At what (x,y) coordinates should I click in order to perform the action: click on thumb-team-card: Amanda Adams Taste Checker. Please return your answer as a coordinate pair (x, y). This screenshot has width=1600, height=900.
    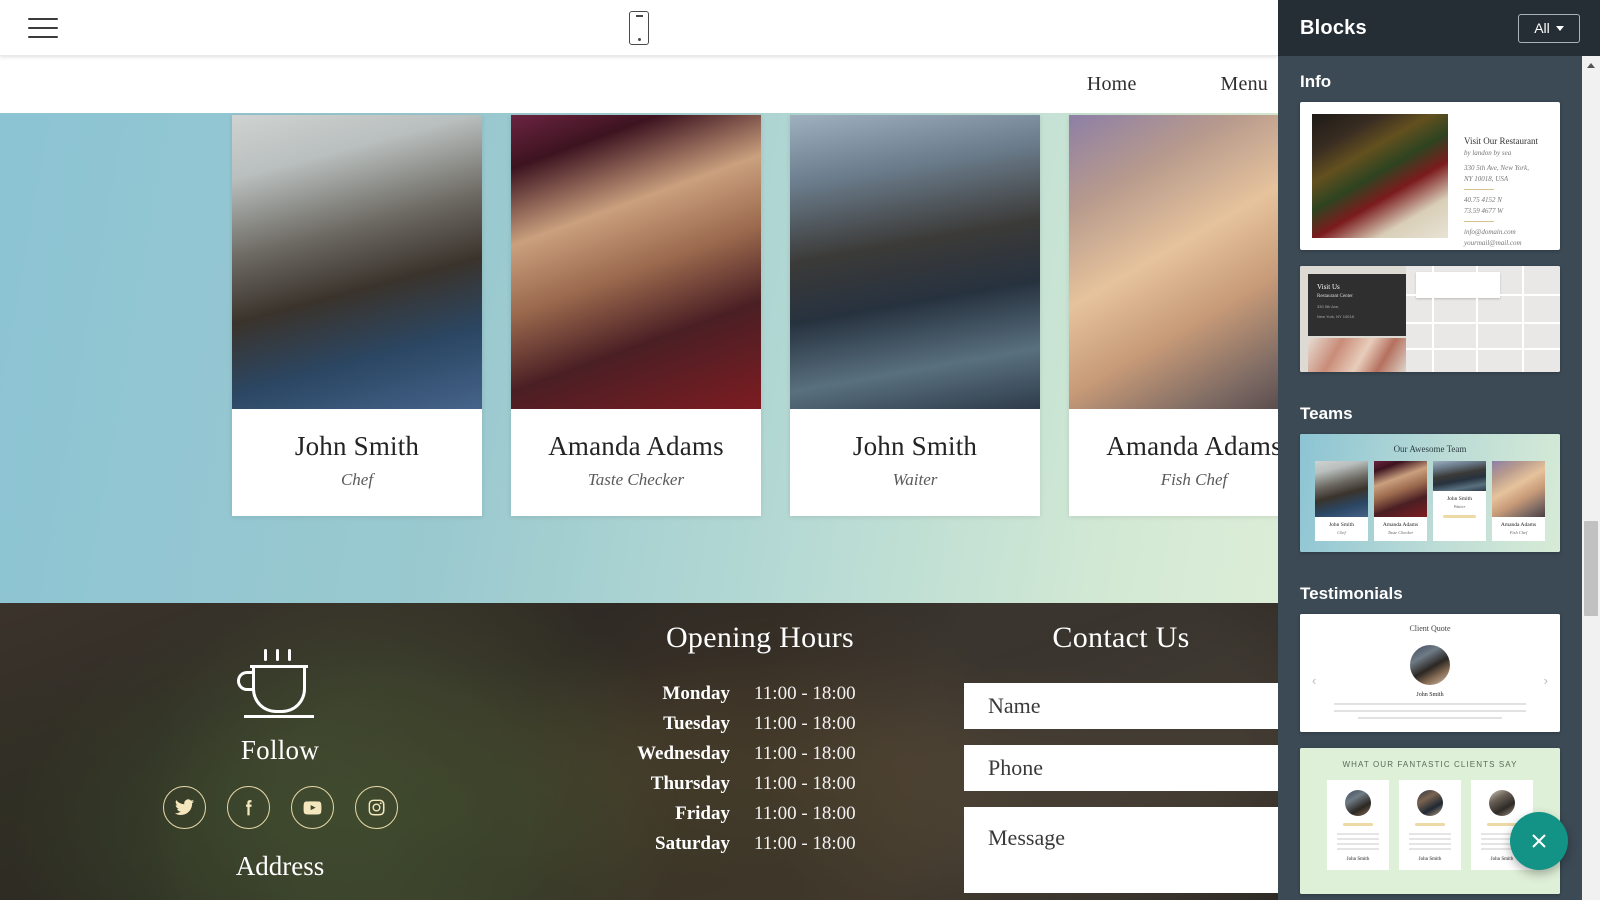
    Looking at the image, I should click on (1400, 501).